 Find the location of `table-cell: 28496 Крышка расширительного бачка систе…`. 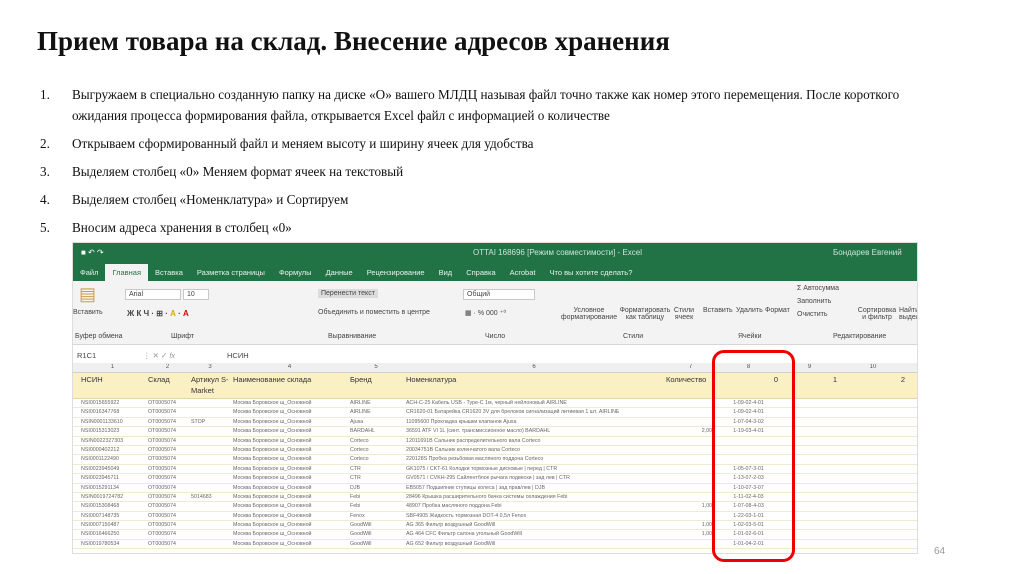

table-cell: 28496 Крышка расширительного бачка систе… is located at coordinates (534, 497).